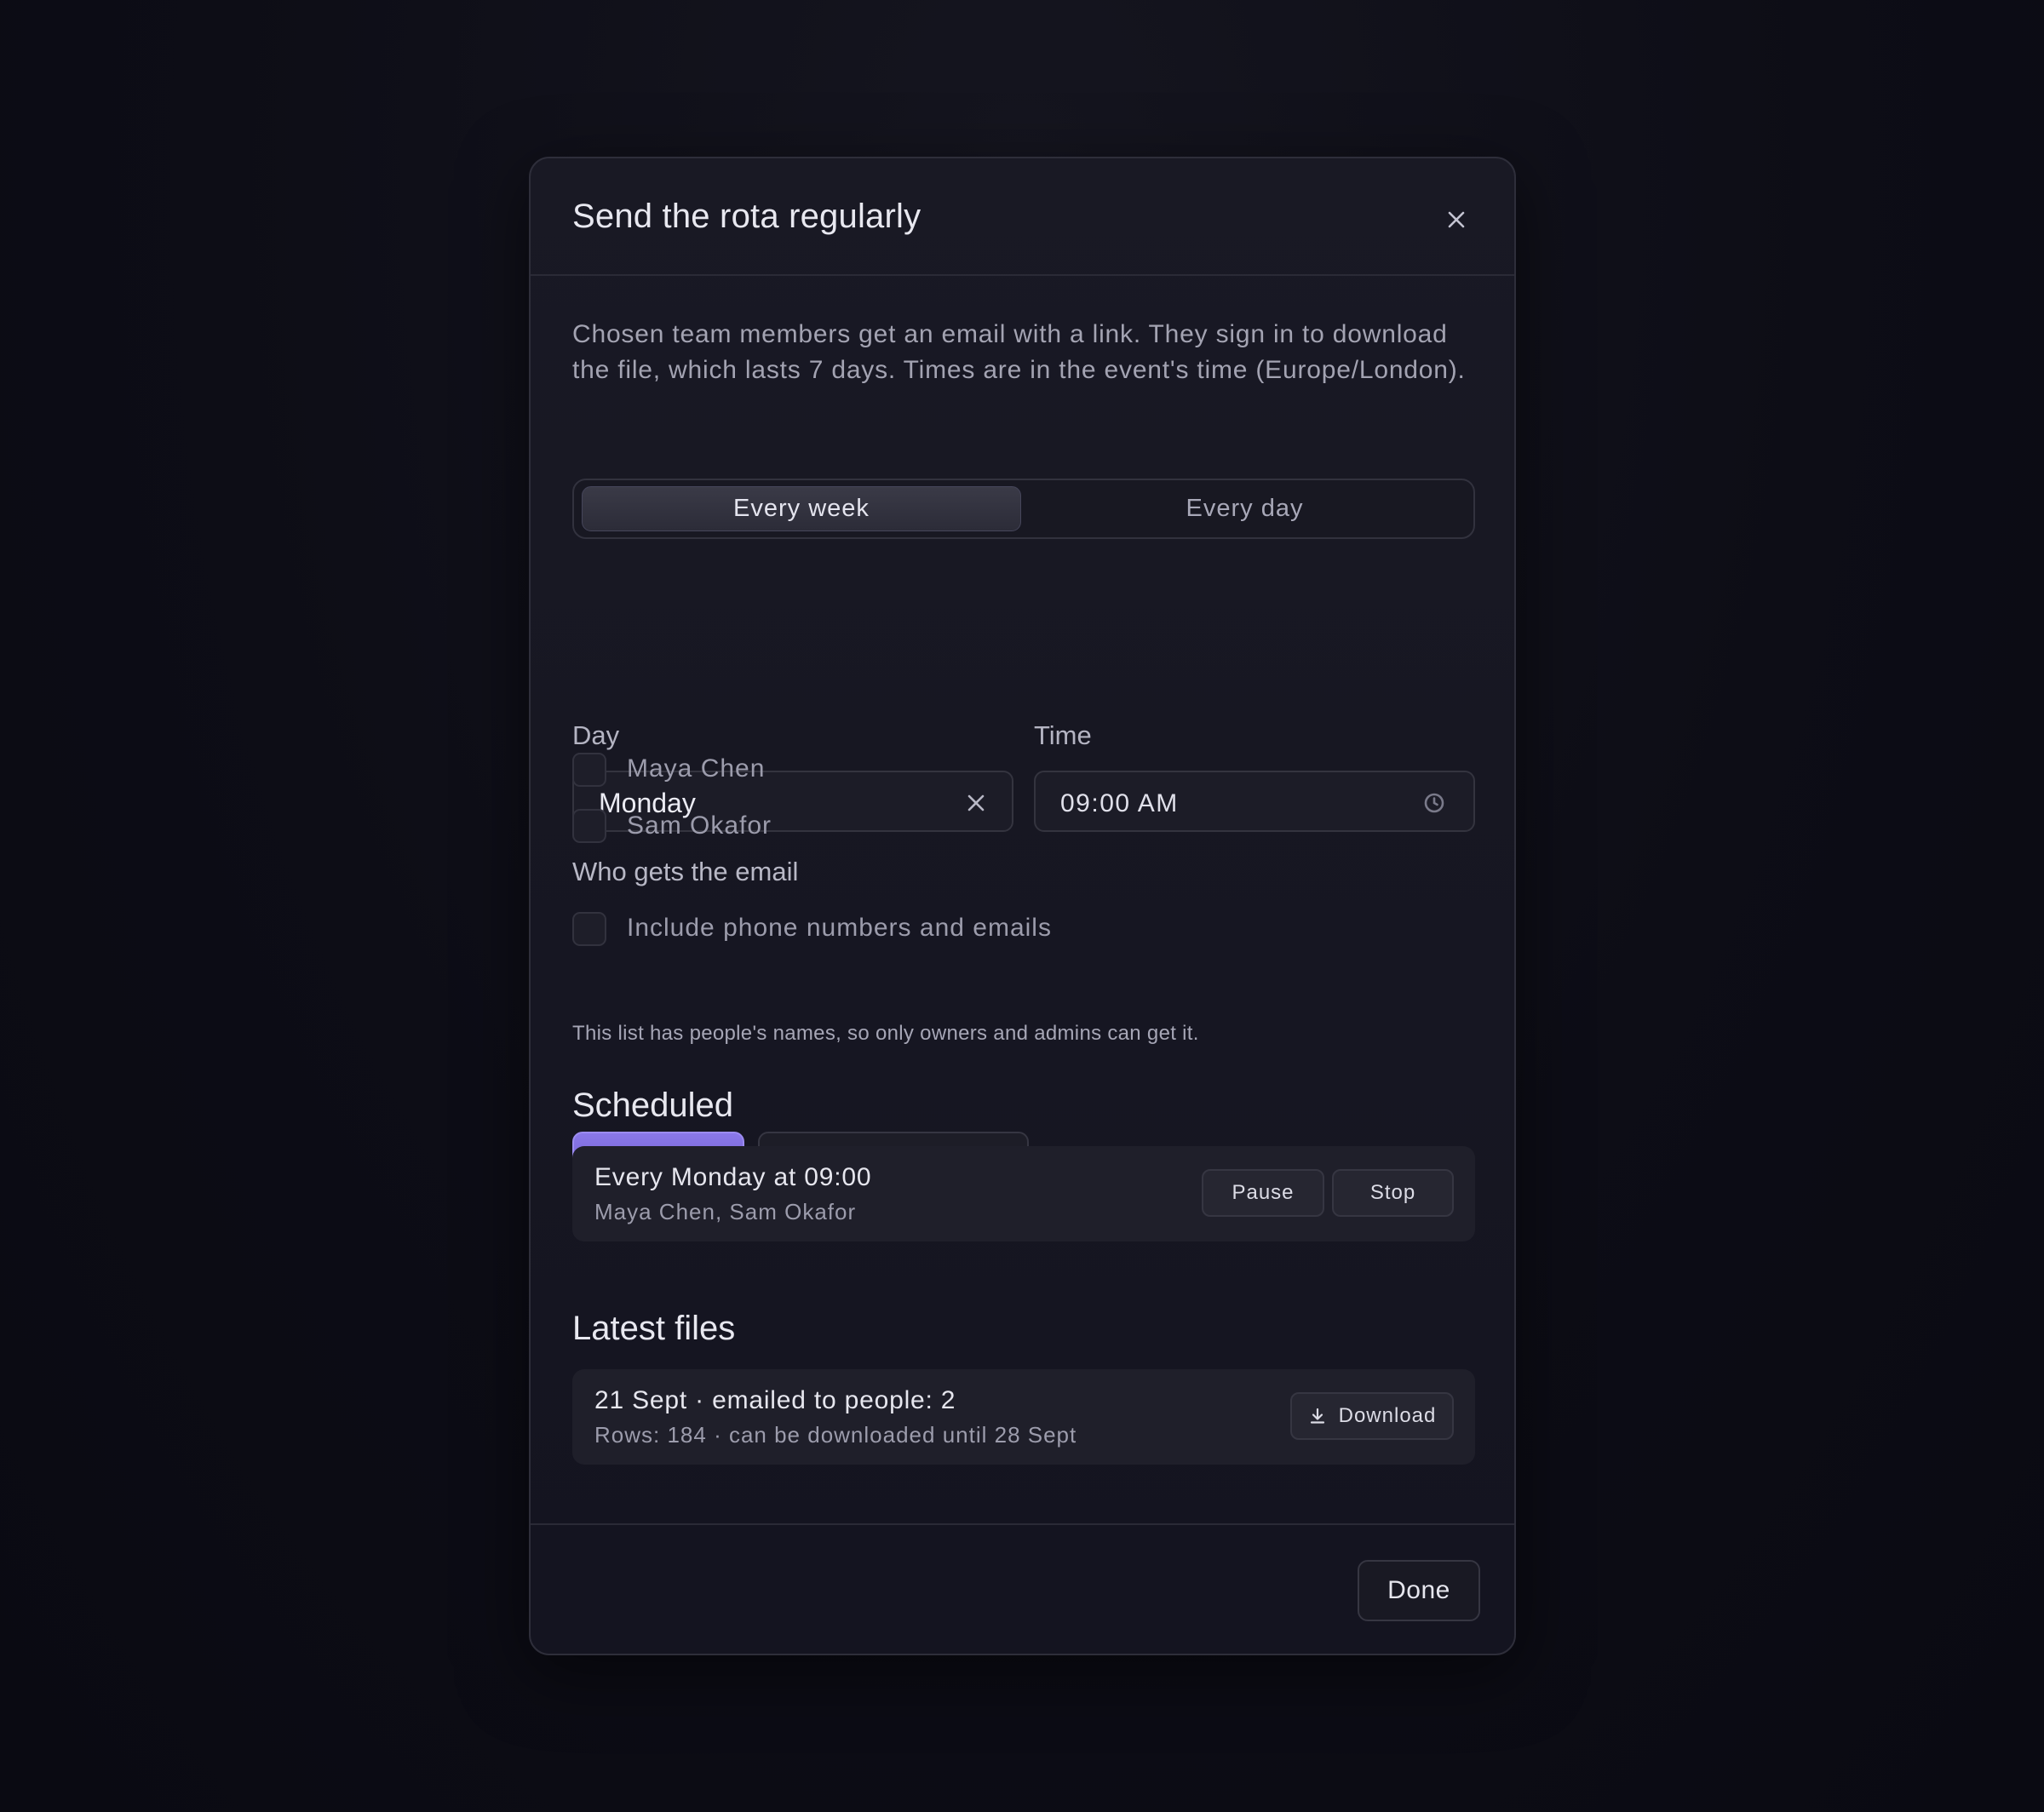 Image resolution: width=2044 pixels, height=1812 pixels. I want to click on include-contacts-checkbox, so click(589, 929).